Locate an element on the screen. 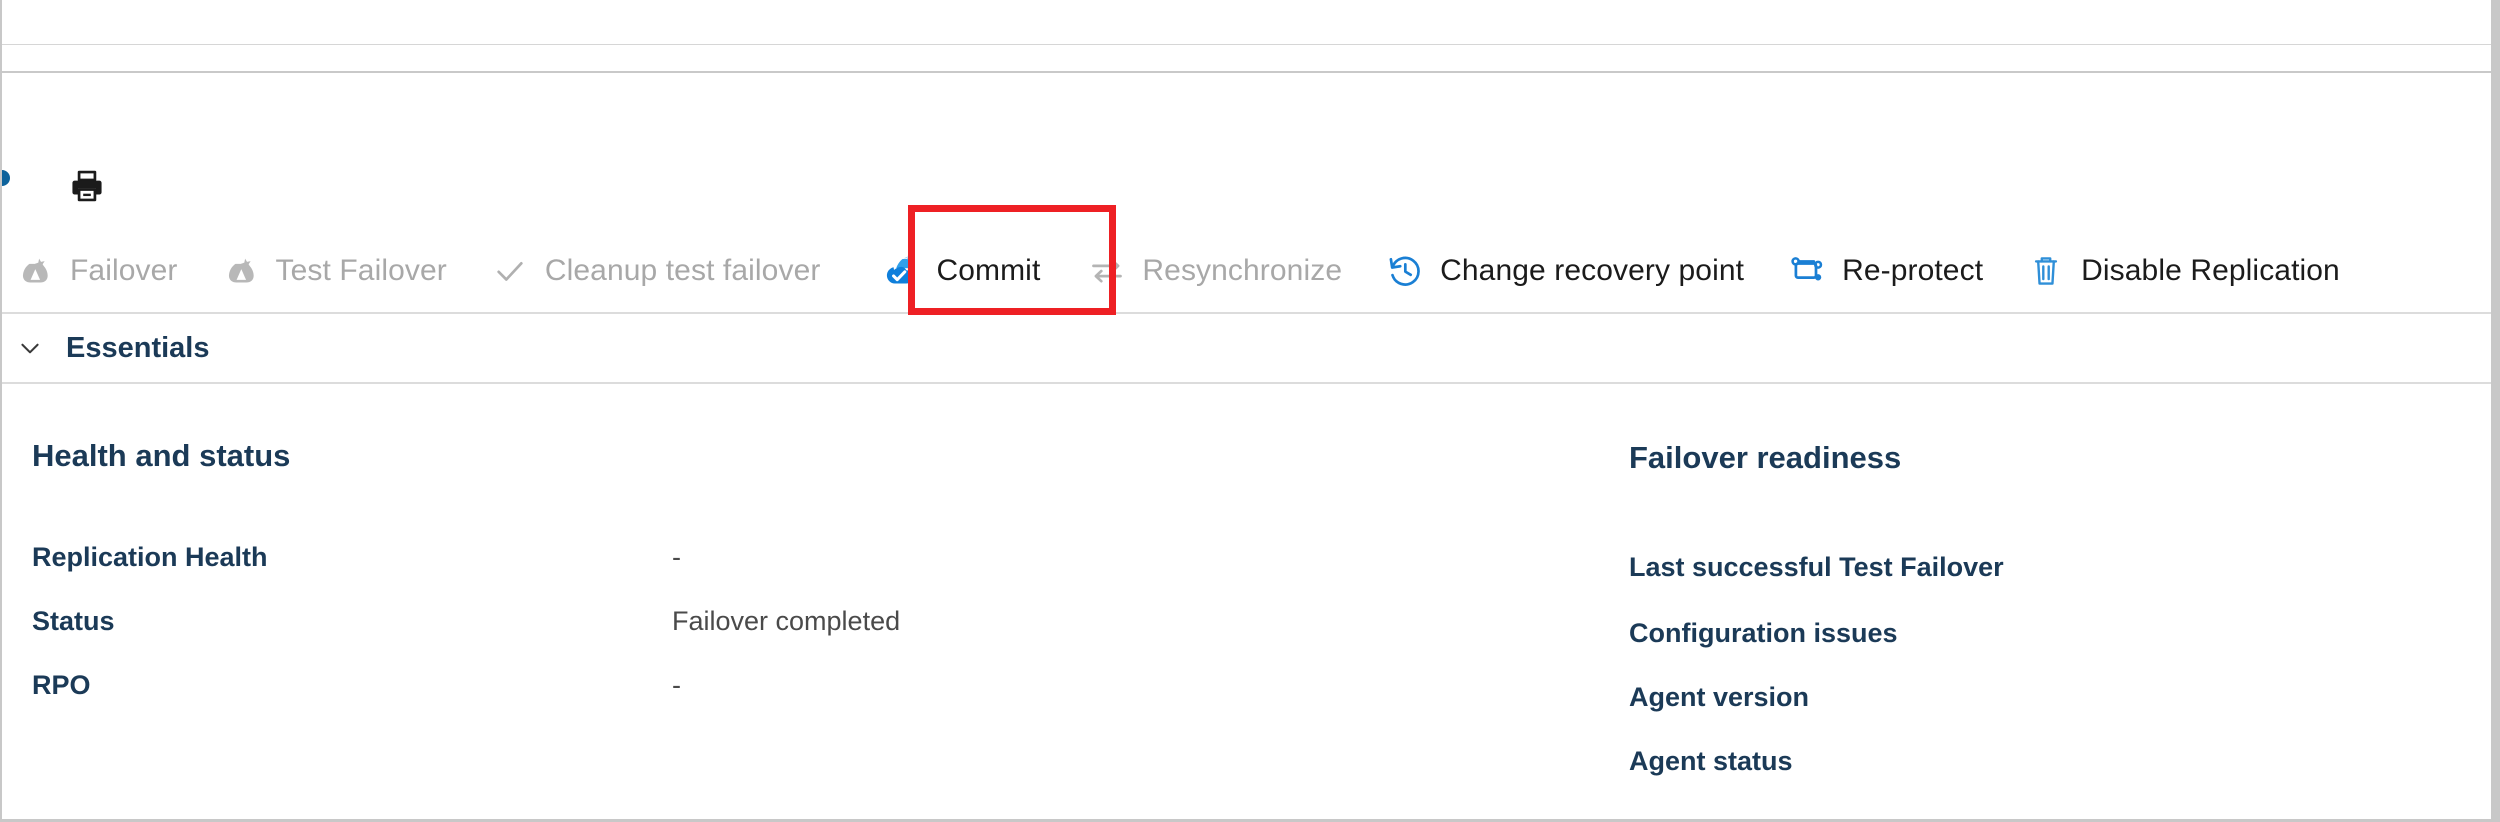 The height and width of the screenshot is (822, 2500). property-row-agent-version: Agent version is located at coordinates (2039, 697).